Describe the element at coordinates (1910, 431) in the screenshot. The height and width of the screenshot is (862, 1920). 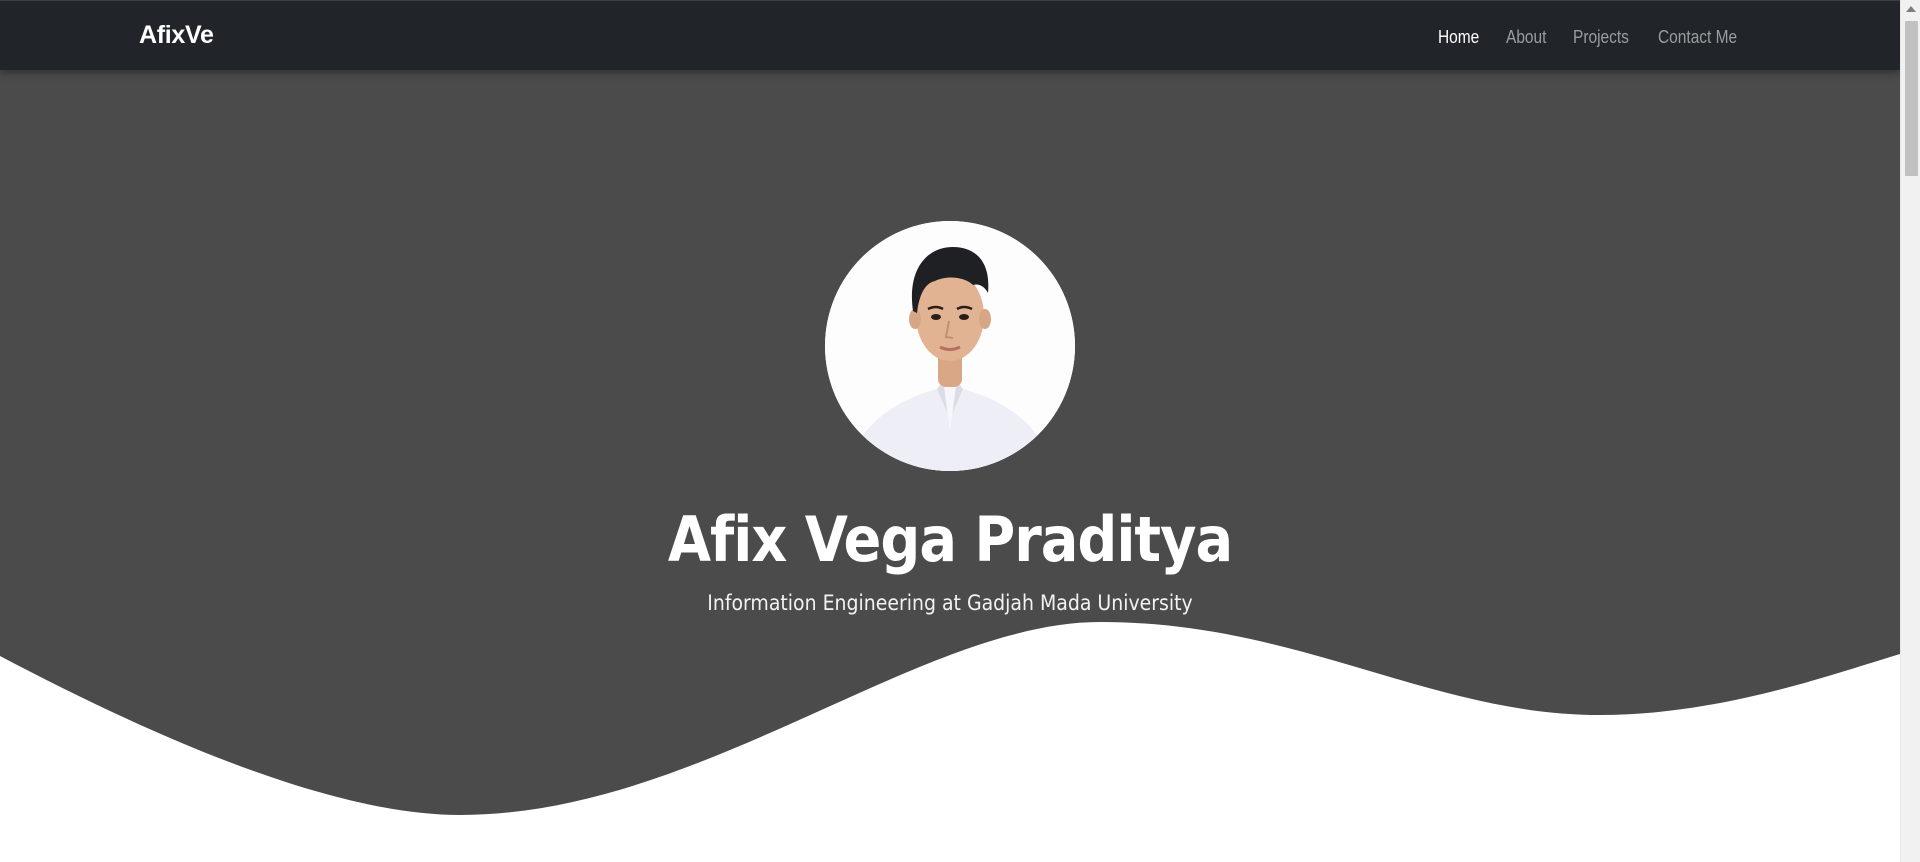
I see `vertical-scrollbar` at that location.